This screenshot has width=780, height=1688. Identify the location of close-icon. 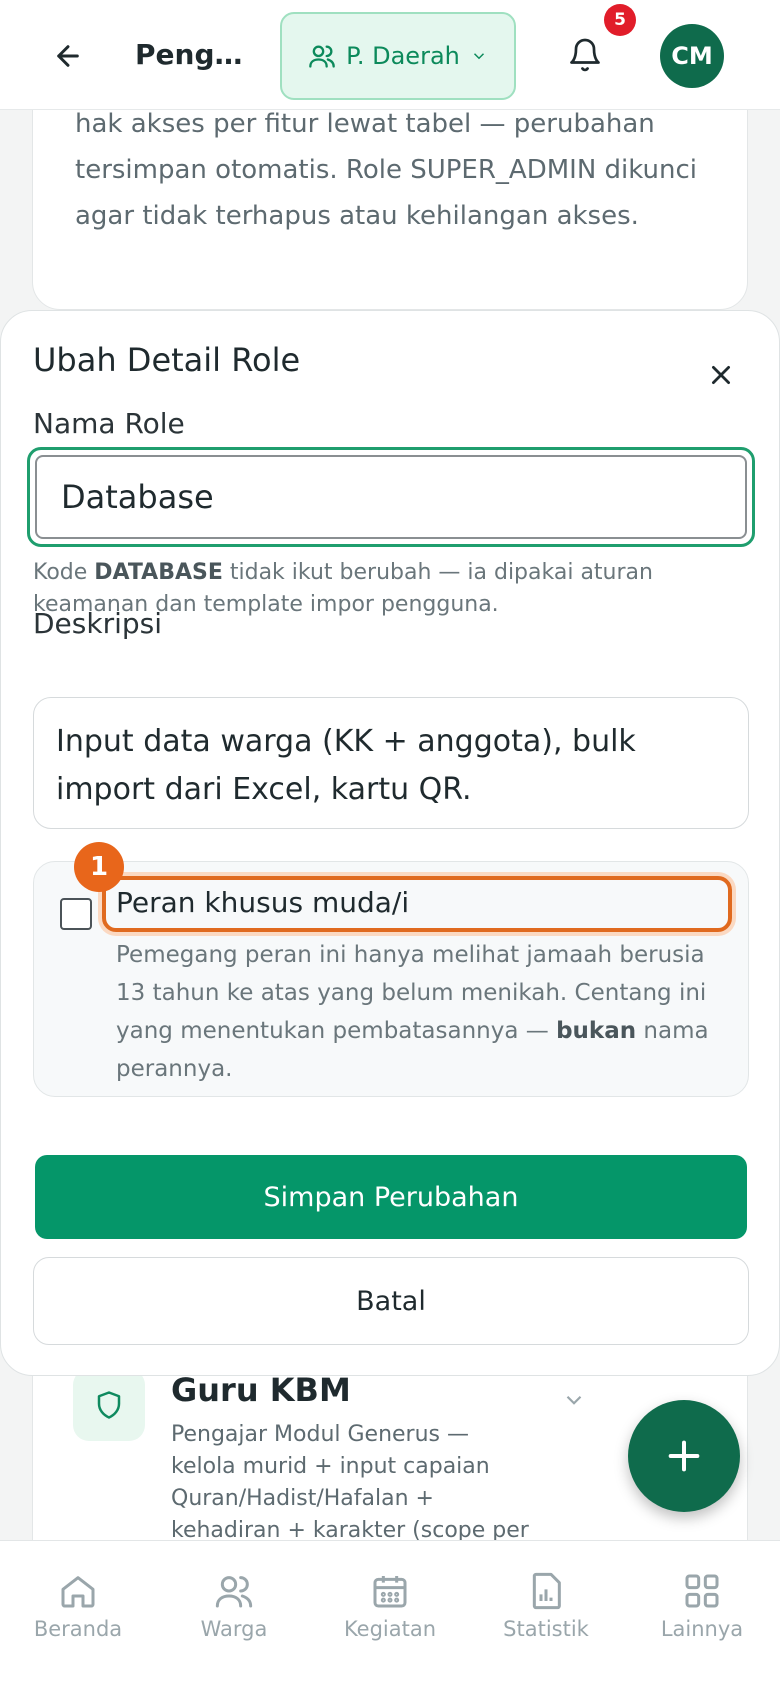
(721, 375).